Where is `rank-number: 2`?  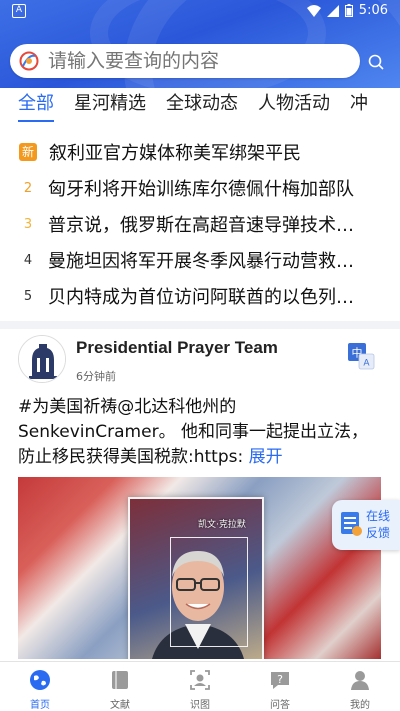 rank-number: 2 is located at coordinates (28, 188).